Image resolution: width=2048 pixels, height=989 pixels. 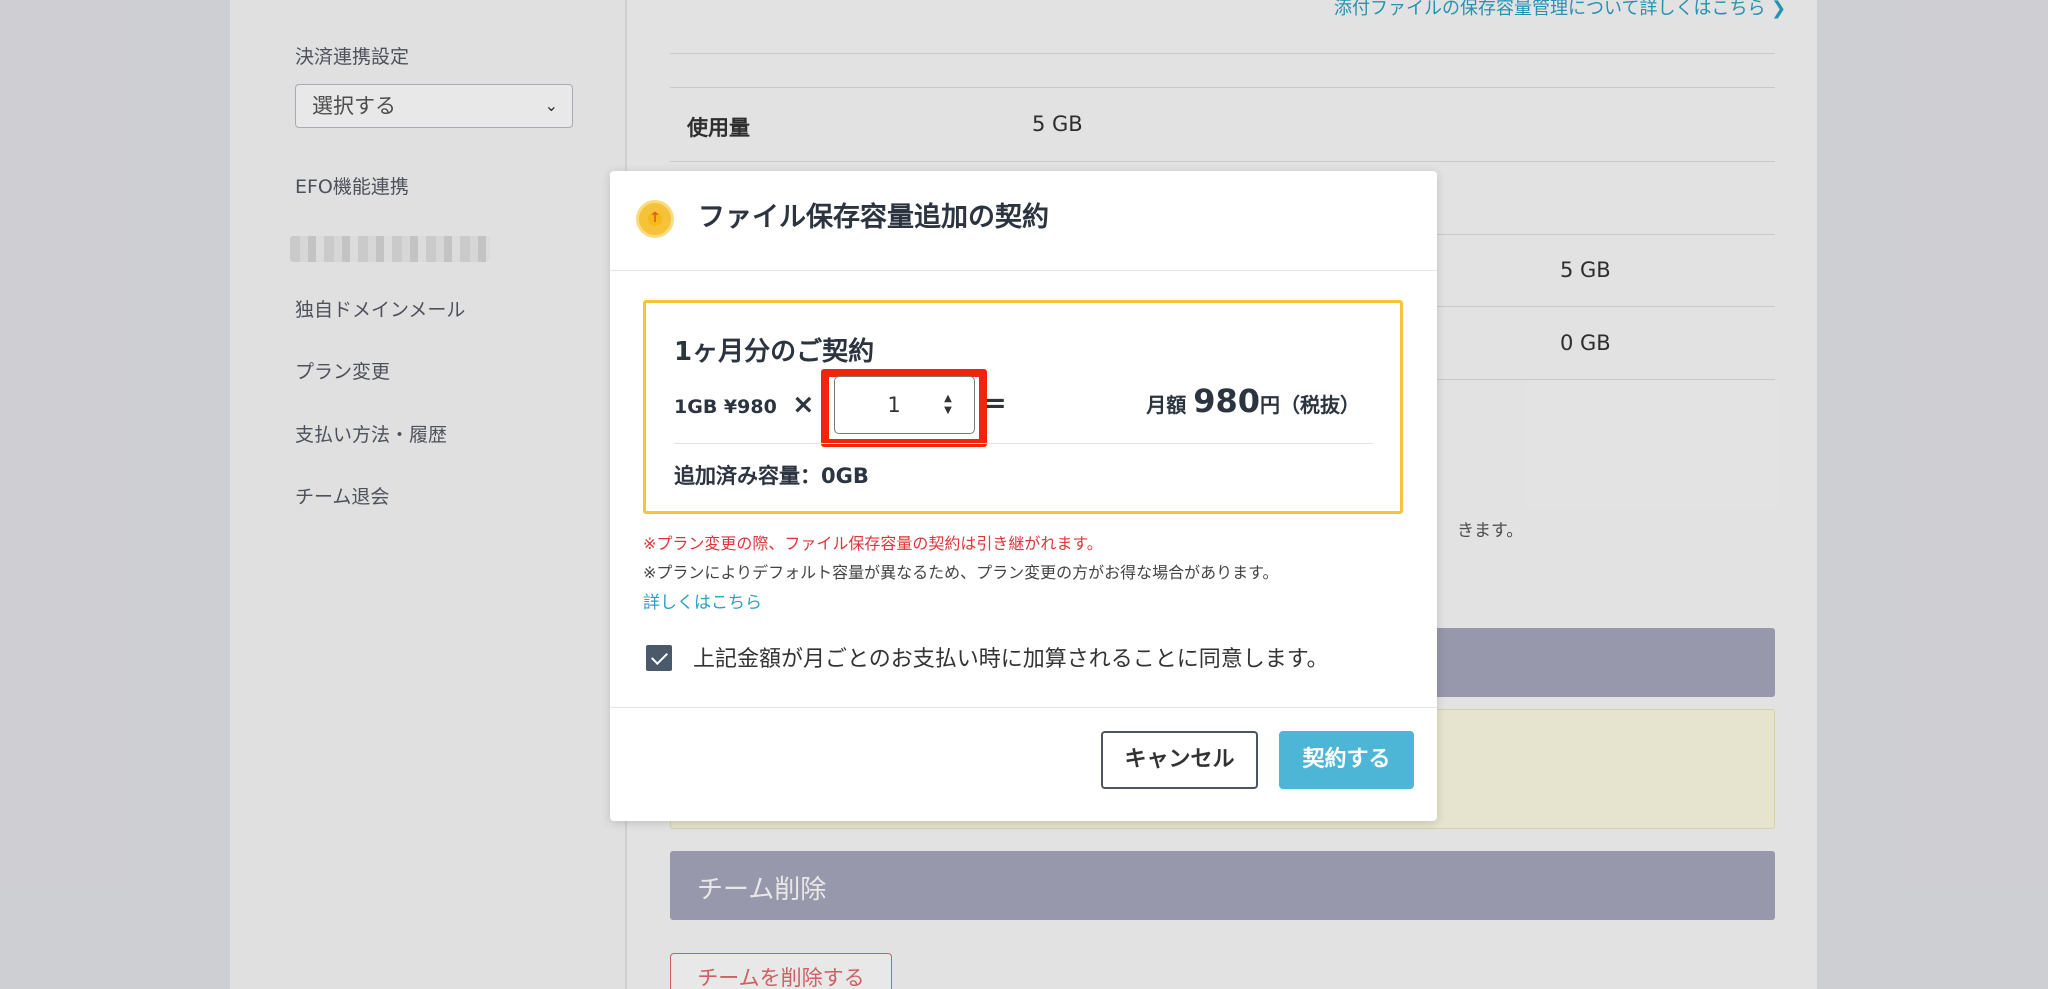 I want to click on times-sign: ×, so click(x=803, y=404).